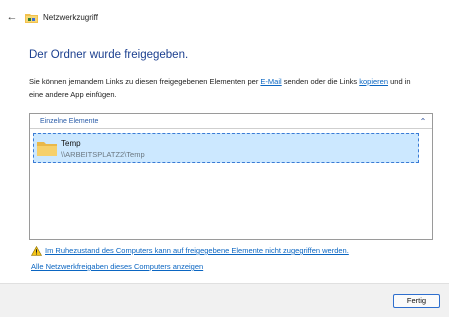 This screenshot has width=449, height=317. Describe the element at coordinates (224, 300) in the screenshot. I see `footer` at that location.